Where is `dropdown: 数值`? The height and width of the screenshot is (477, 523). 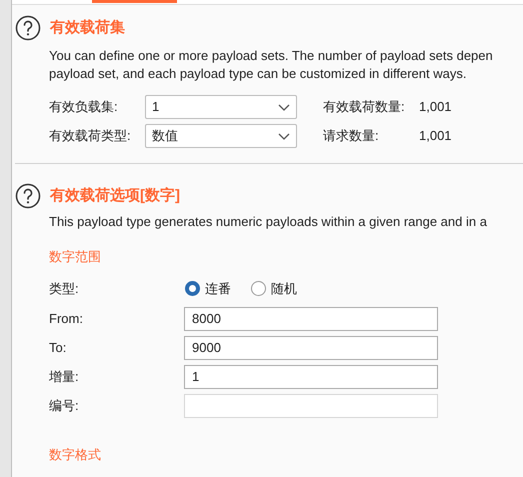 dropdown: 数值 is located at coordinates (221, 136).